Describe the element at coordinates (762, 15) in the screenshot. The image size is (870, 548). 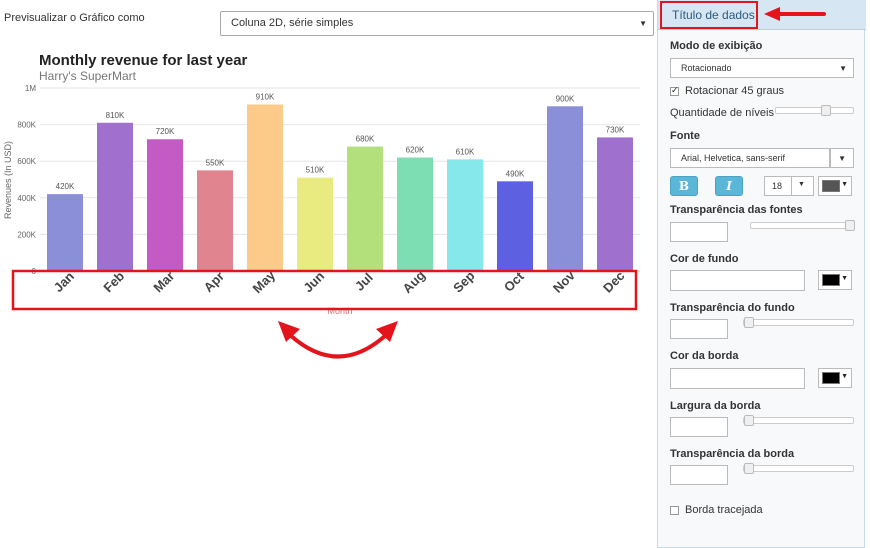
I see `panel-header: Título de dados` at that location.